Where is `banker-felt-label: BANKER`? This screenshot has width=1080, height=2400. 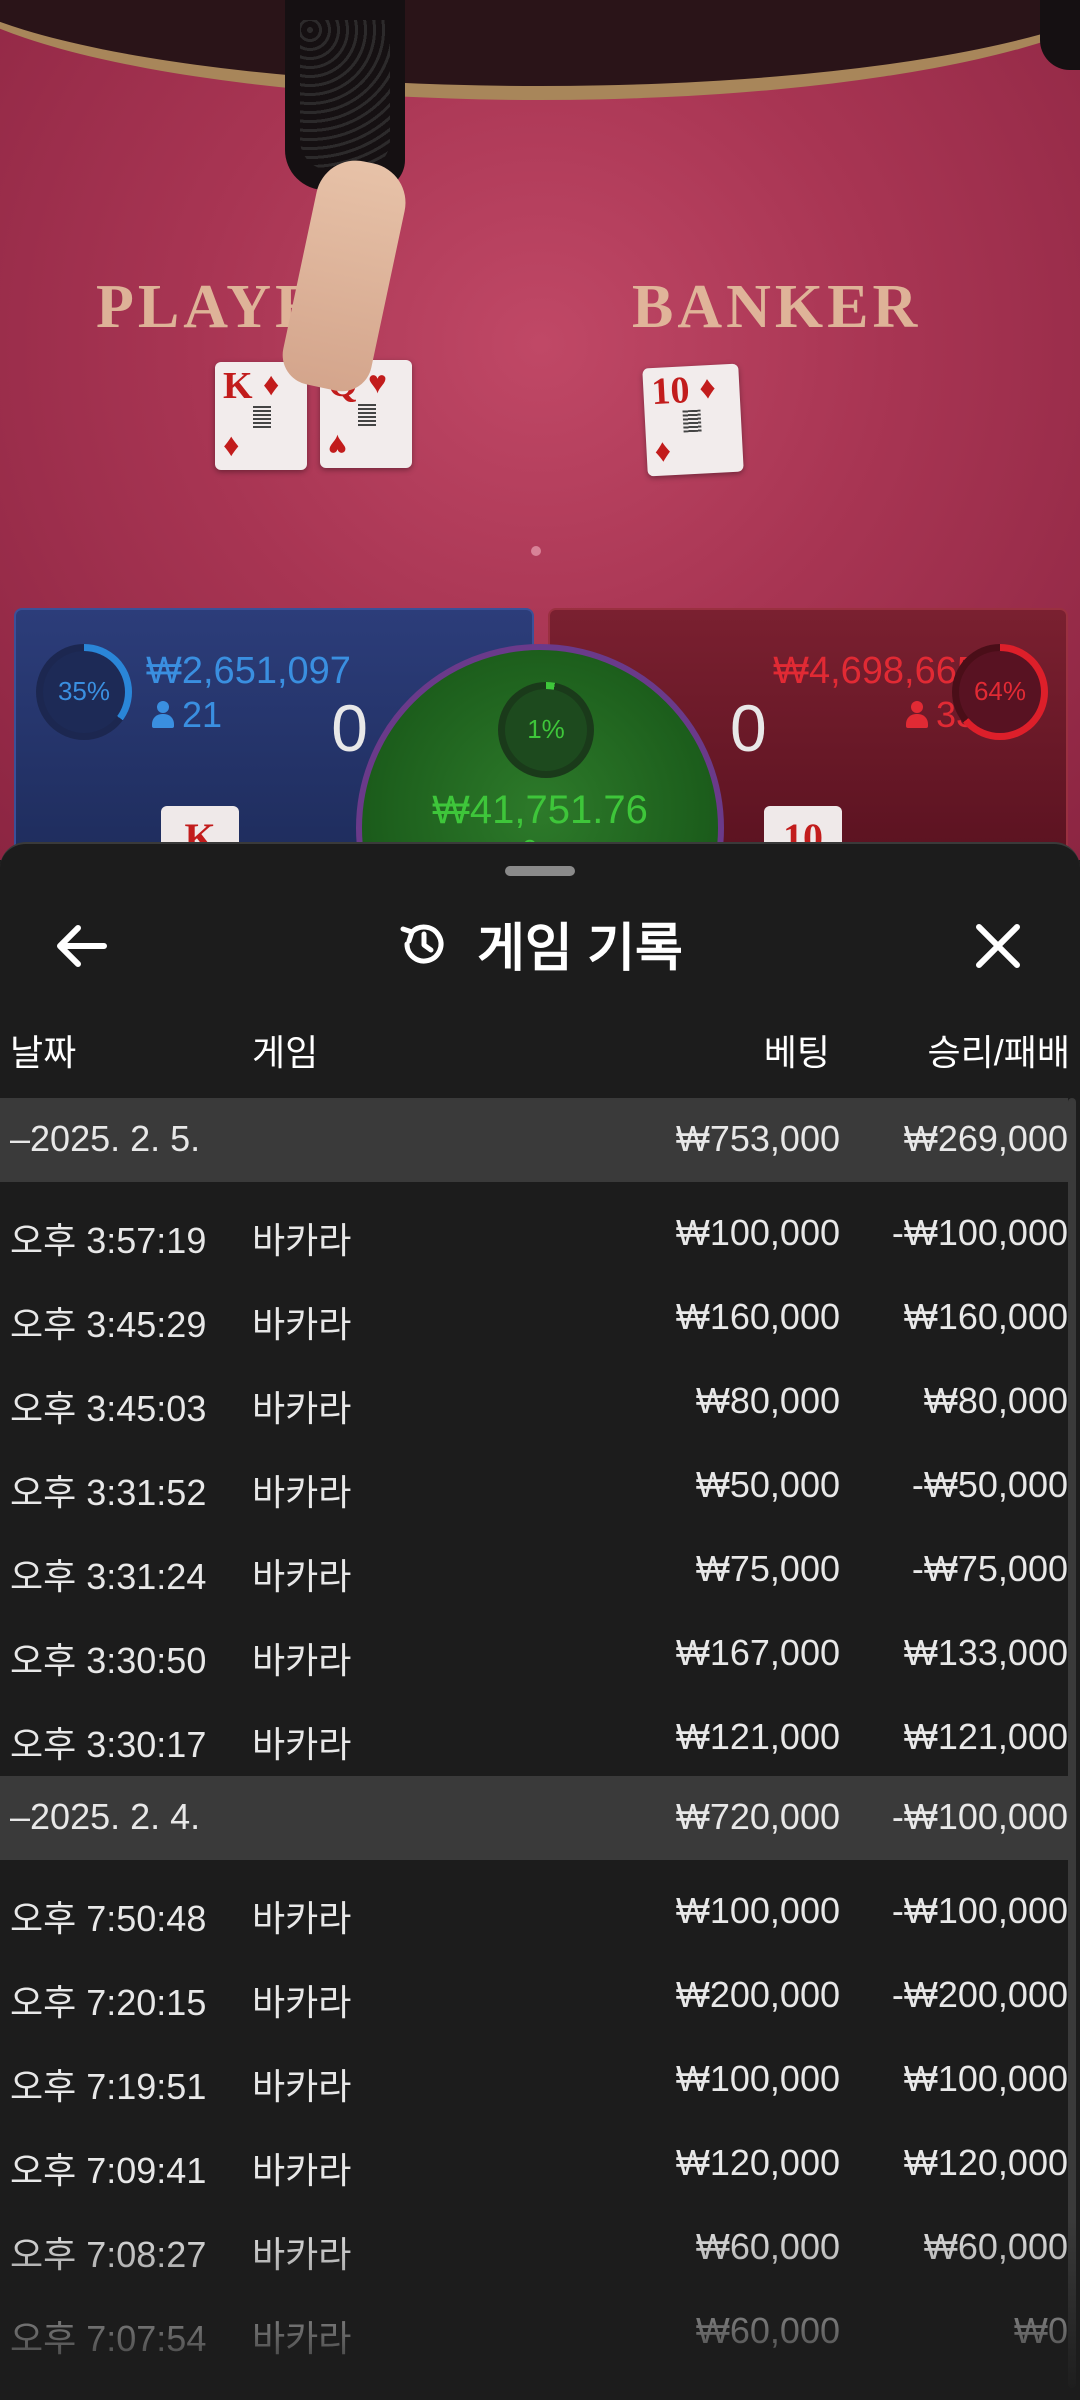
banker-felt-label: BANKER is located at coordinates (777, 307).